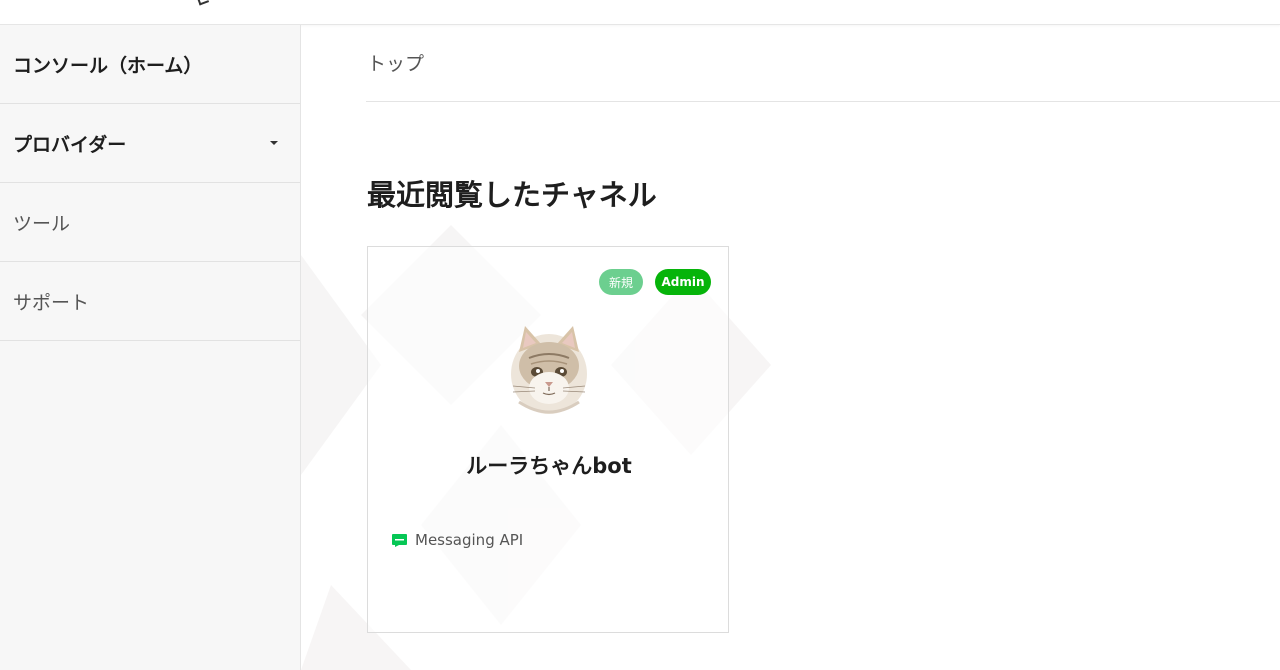  Describe the element at coordinates (70, 144) in the screenshot. I see `sidebar-item-label: プロバイダー` at that location.